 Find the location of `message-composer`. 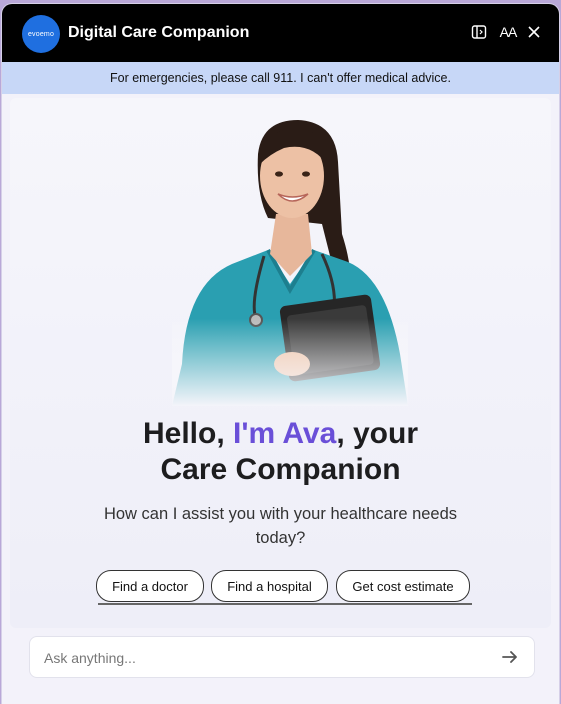

message-composer is located at coordinates (282, 657).